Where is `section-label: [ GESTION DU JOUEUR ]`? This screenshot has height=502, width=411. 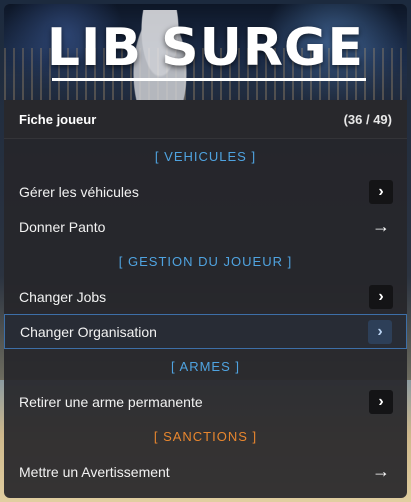 section-label: [ GESTION DU JOUEUR ] is located at coordinates (205, 261).